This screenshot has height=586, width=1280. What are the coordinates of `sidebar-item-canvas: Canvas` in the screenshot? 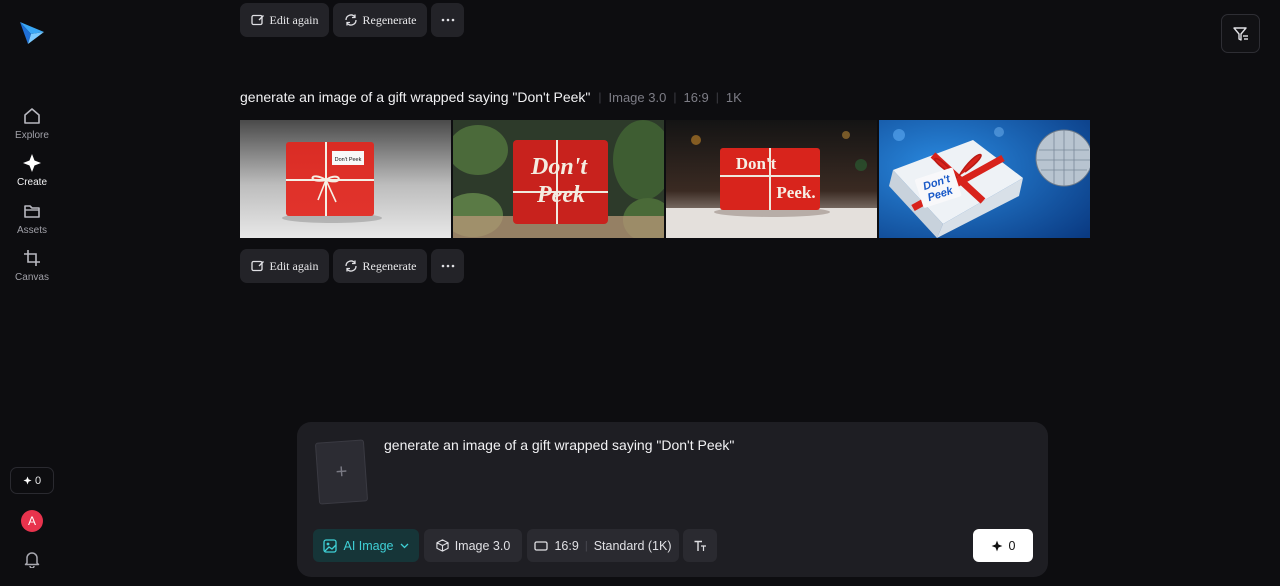 It's located at (32, 270).